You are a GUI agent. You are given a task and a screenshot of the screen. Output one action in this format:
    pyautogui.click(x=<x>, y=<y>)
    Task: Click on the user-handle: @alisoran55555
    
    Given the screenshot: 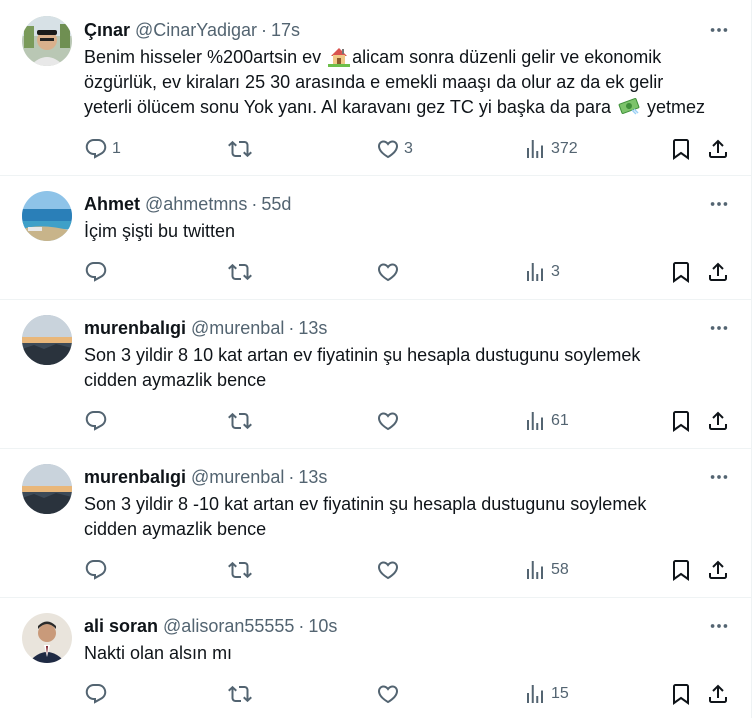 What is the action you would take?
    pyautogui.click(x=228, y=626)
    